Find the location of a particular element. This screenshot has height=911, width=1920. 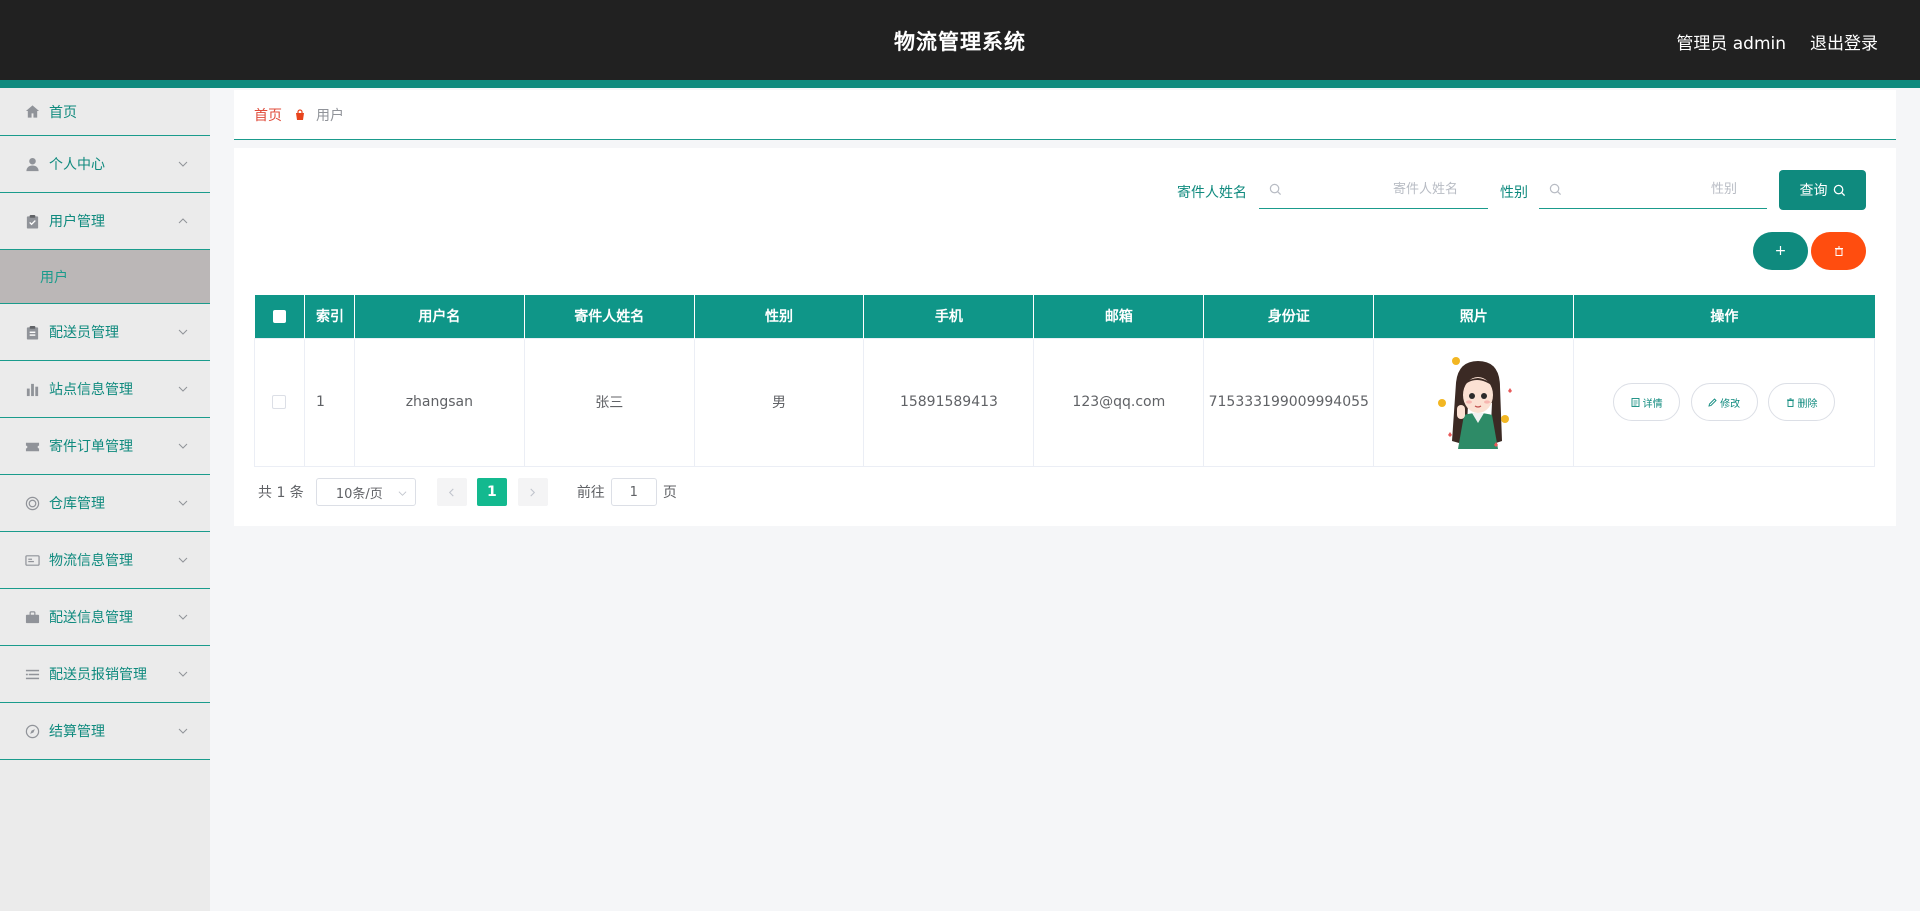

photo-cell is located at coordinates (1474, 402).